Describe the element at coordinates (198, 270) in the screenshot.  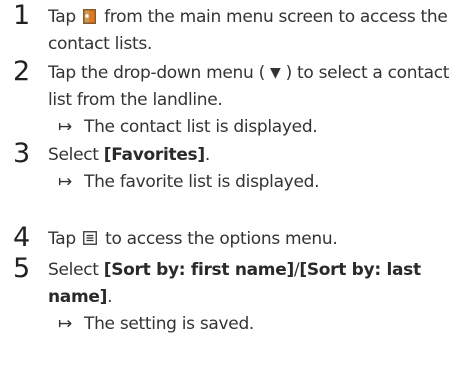
I see `option-sort-first-name: [Sort by: first name]` at that location.